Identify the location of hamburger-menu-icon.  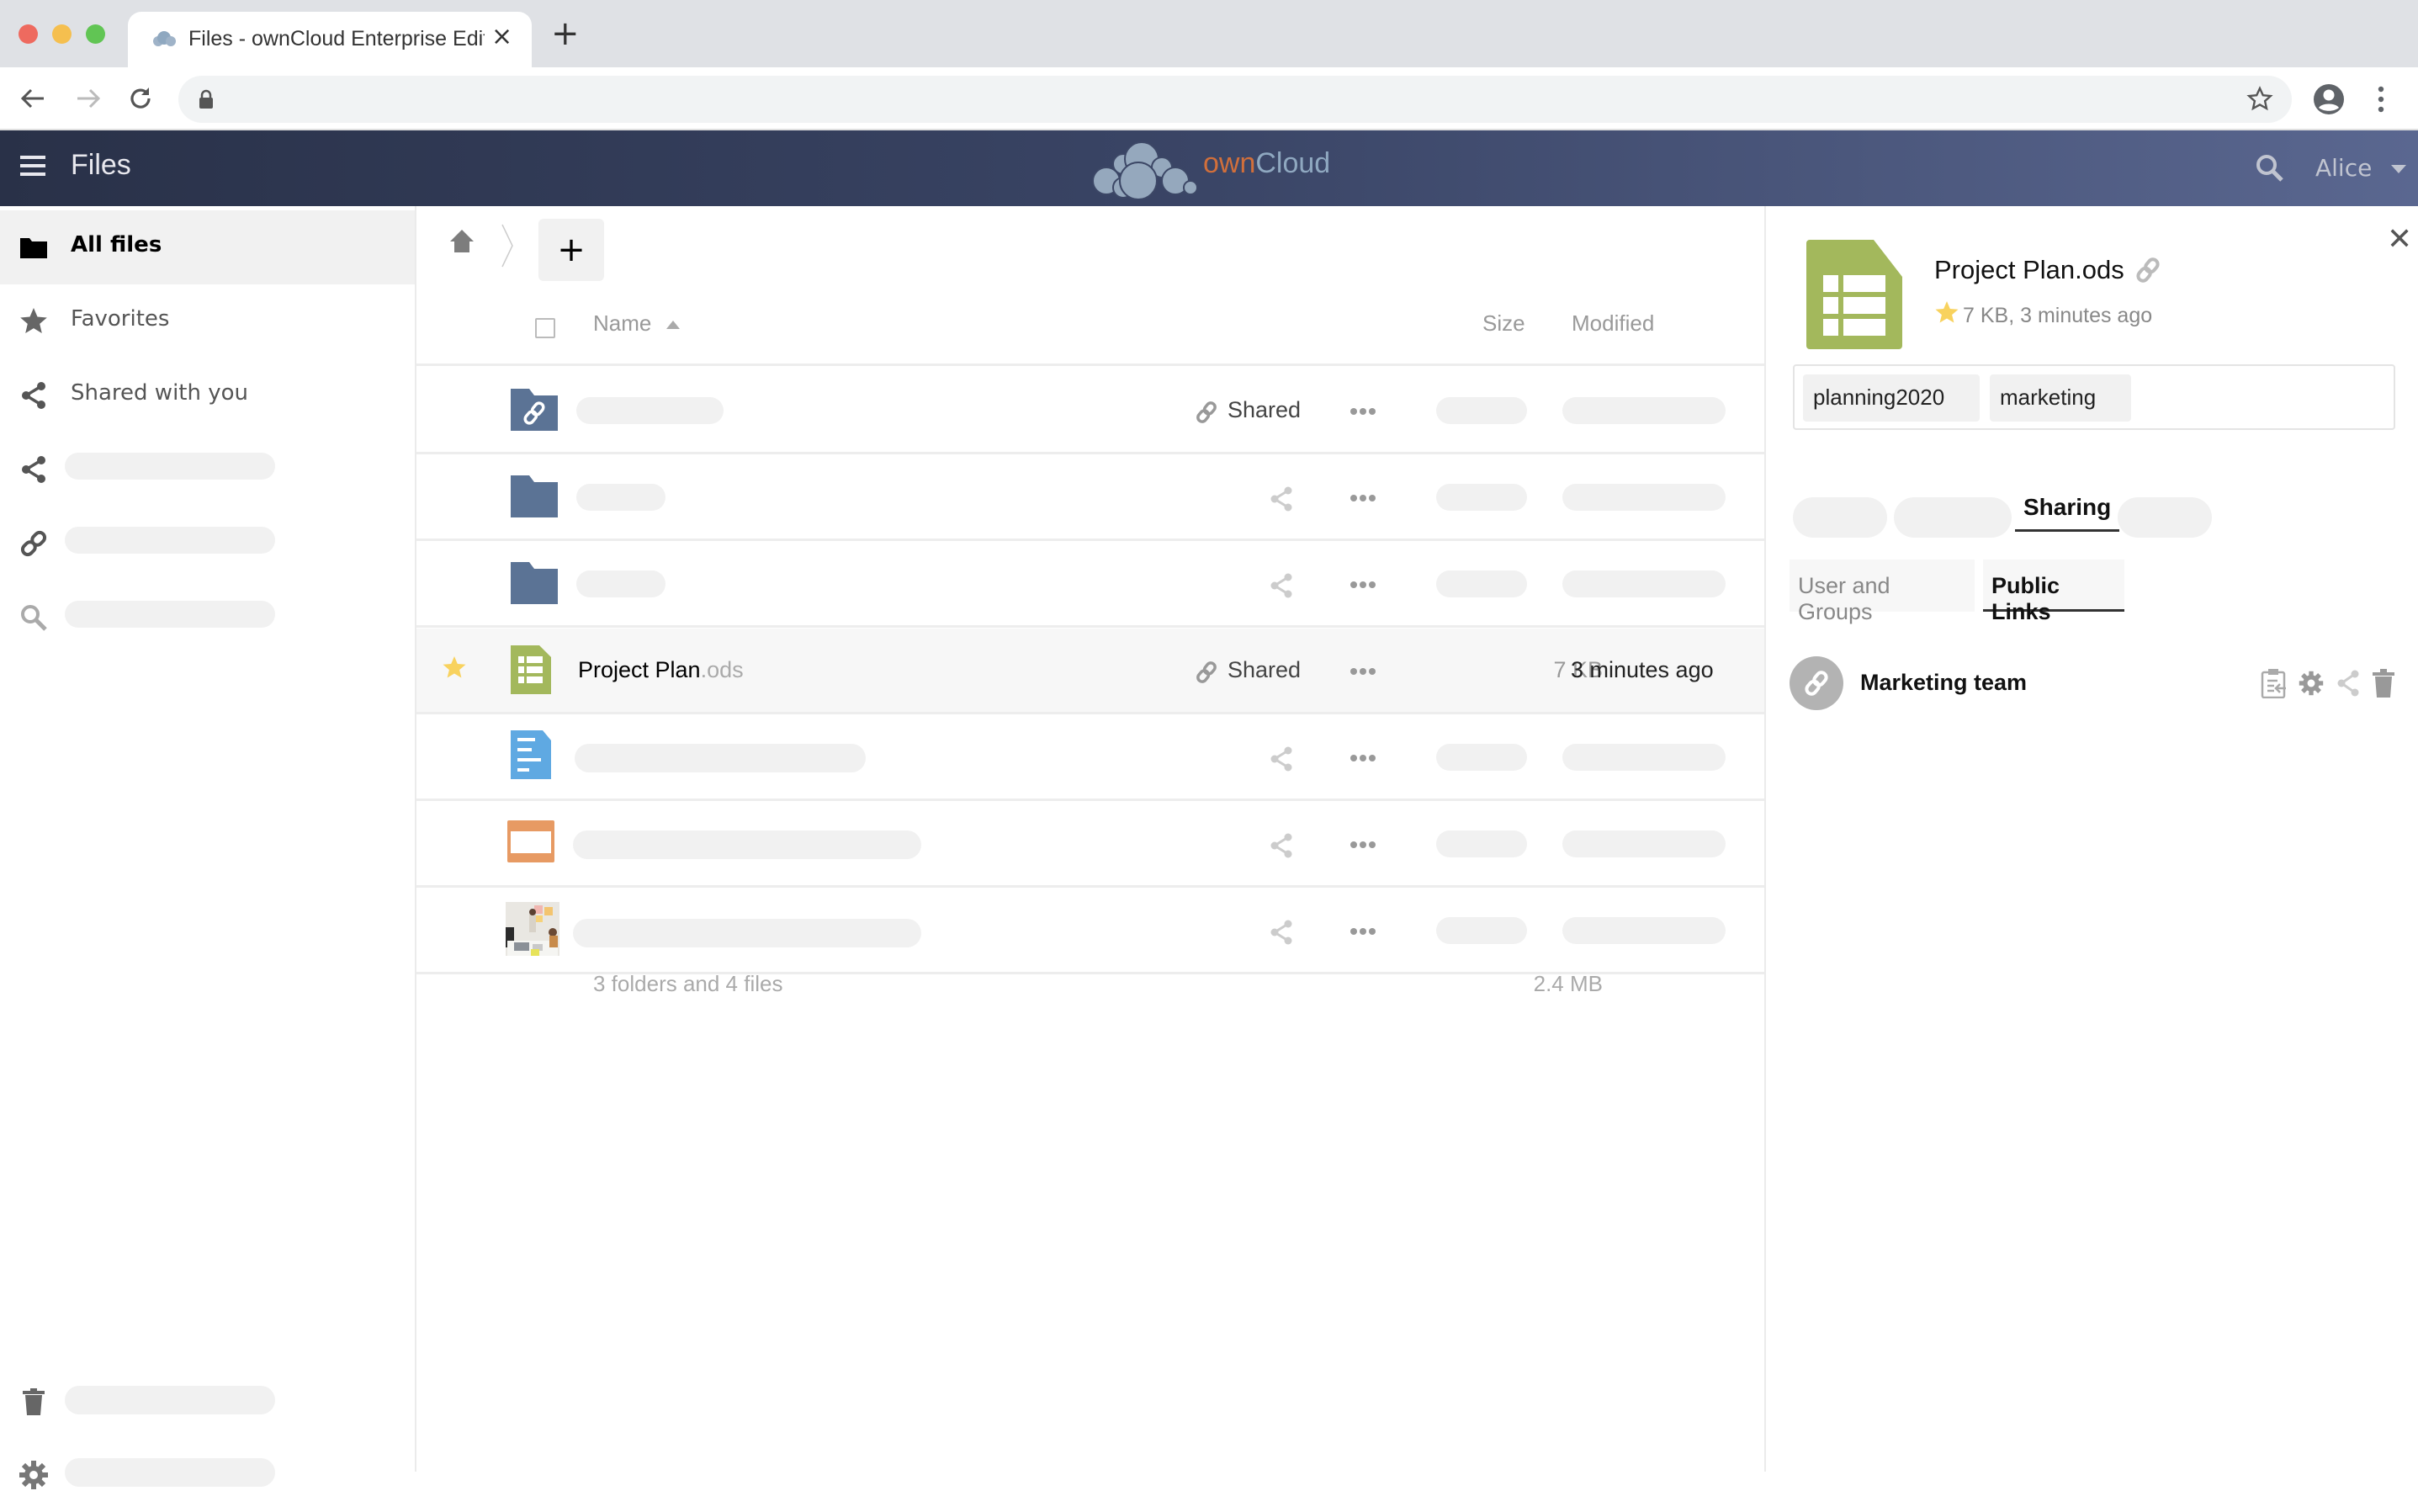
(33, 166).